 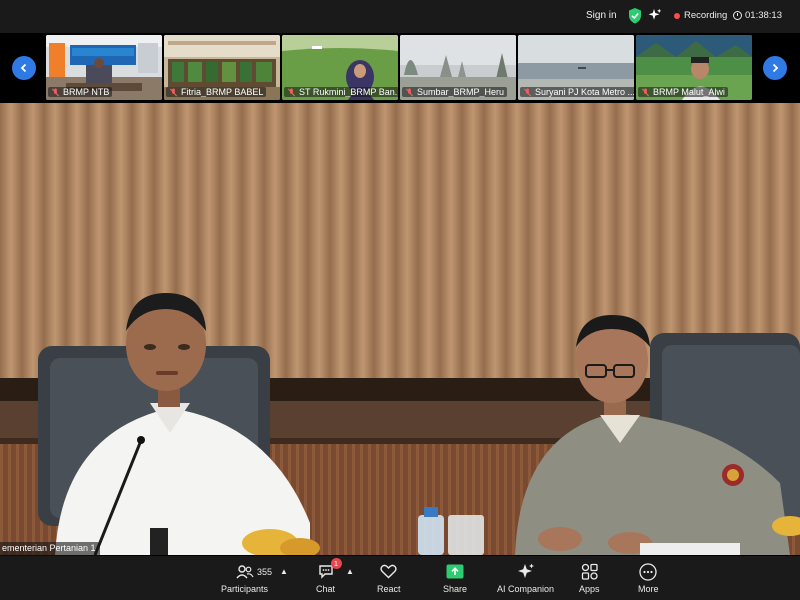 I want to click on chat-icon: 1, so click(x=329, y=569).